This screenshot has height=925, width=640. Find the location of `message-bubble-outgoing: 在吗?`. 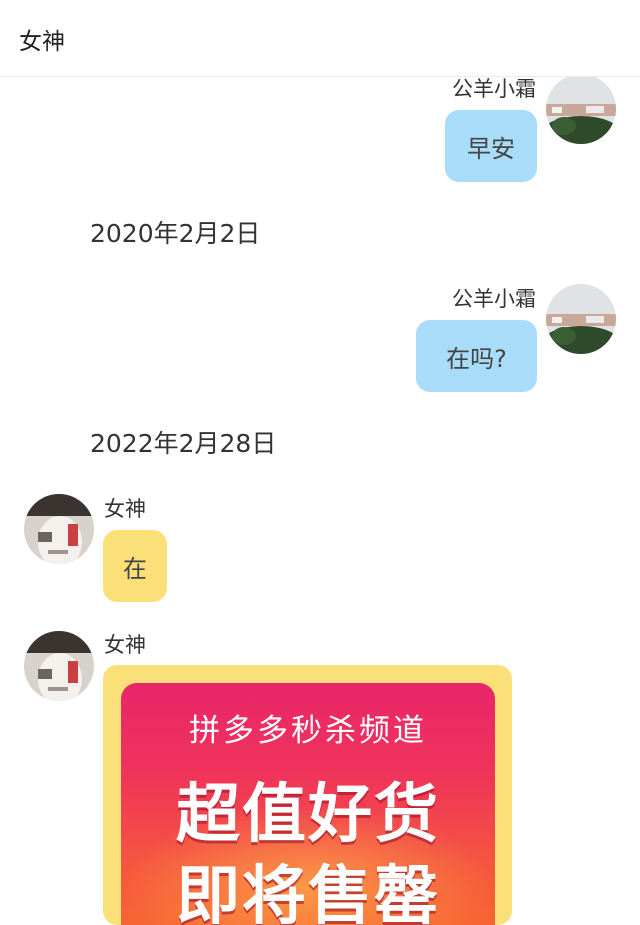

message-bubble-outgoing: 在吗? is located at coordinates (476, 356).